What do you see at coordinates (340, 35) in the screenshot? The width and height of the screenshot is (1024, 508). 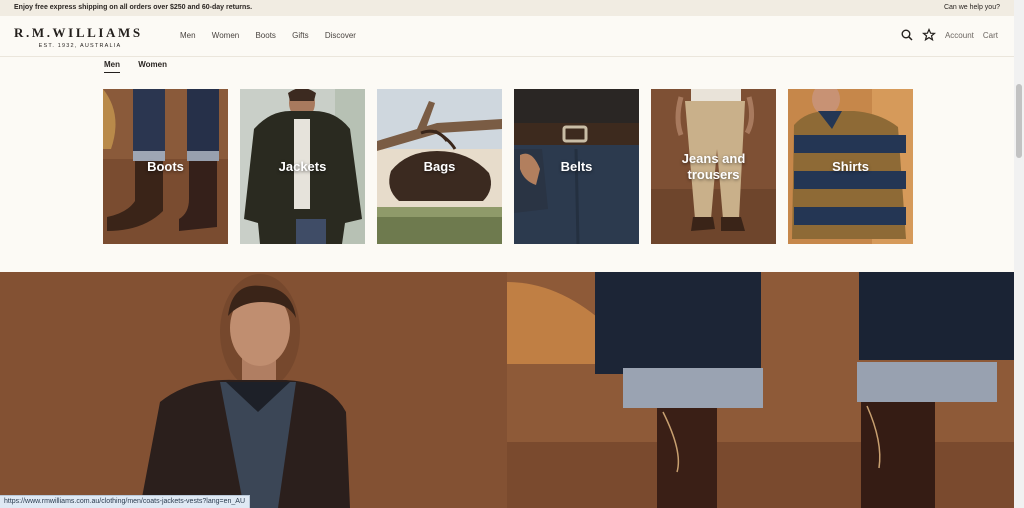 I see `nav-discover: Discover` at bounding box center [340, 35].